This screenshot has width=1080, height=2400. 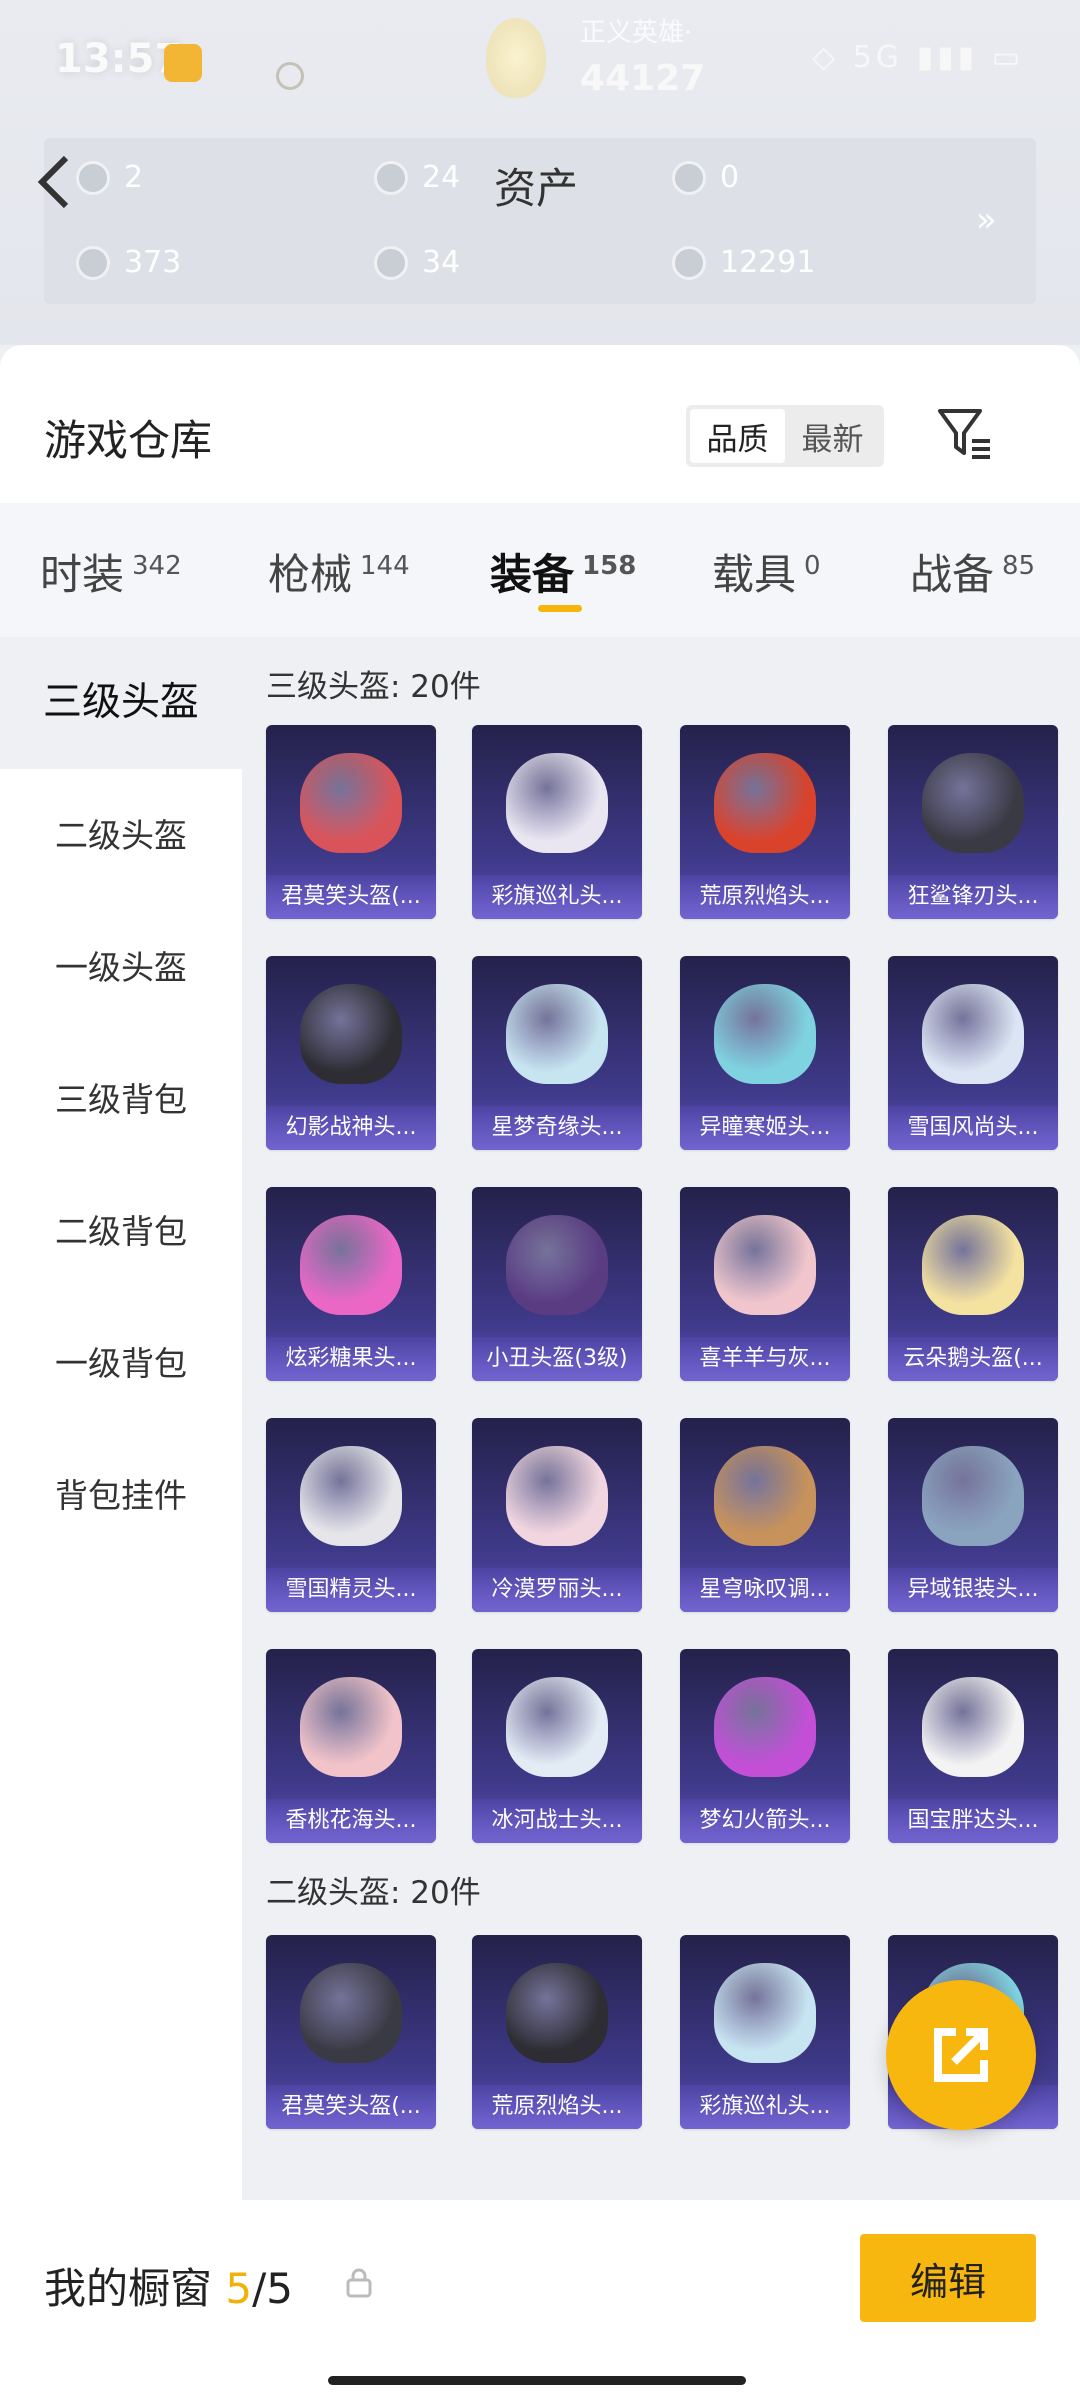 I want to click on share-button, so click(x=961, y=2055).